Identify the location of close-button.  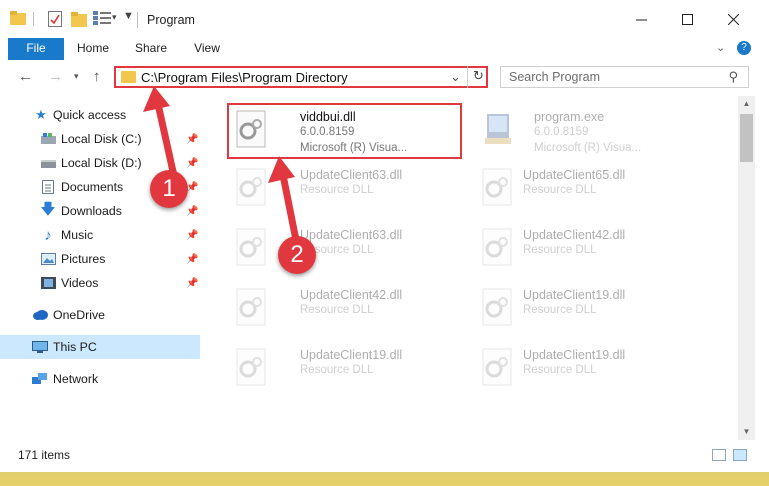
(733, 19).